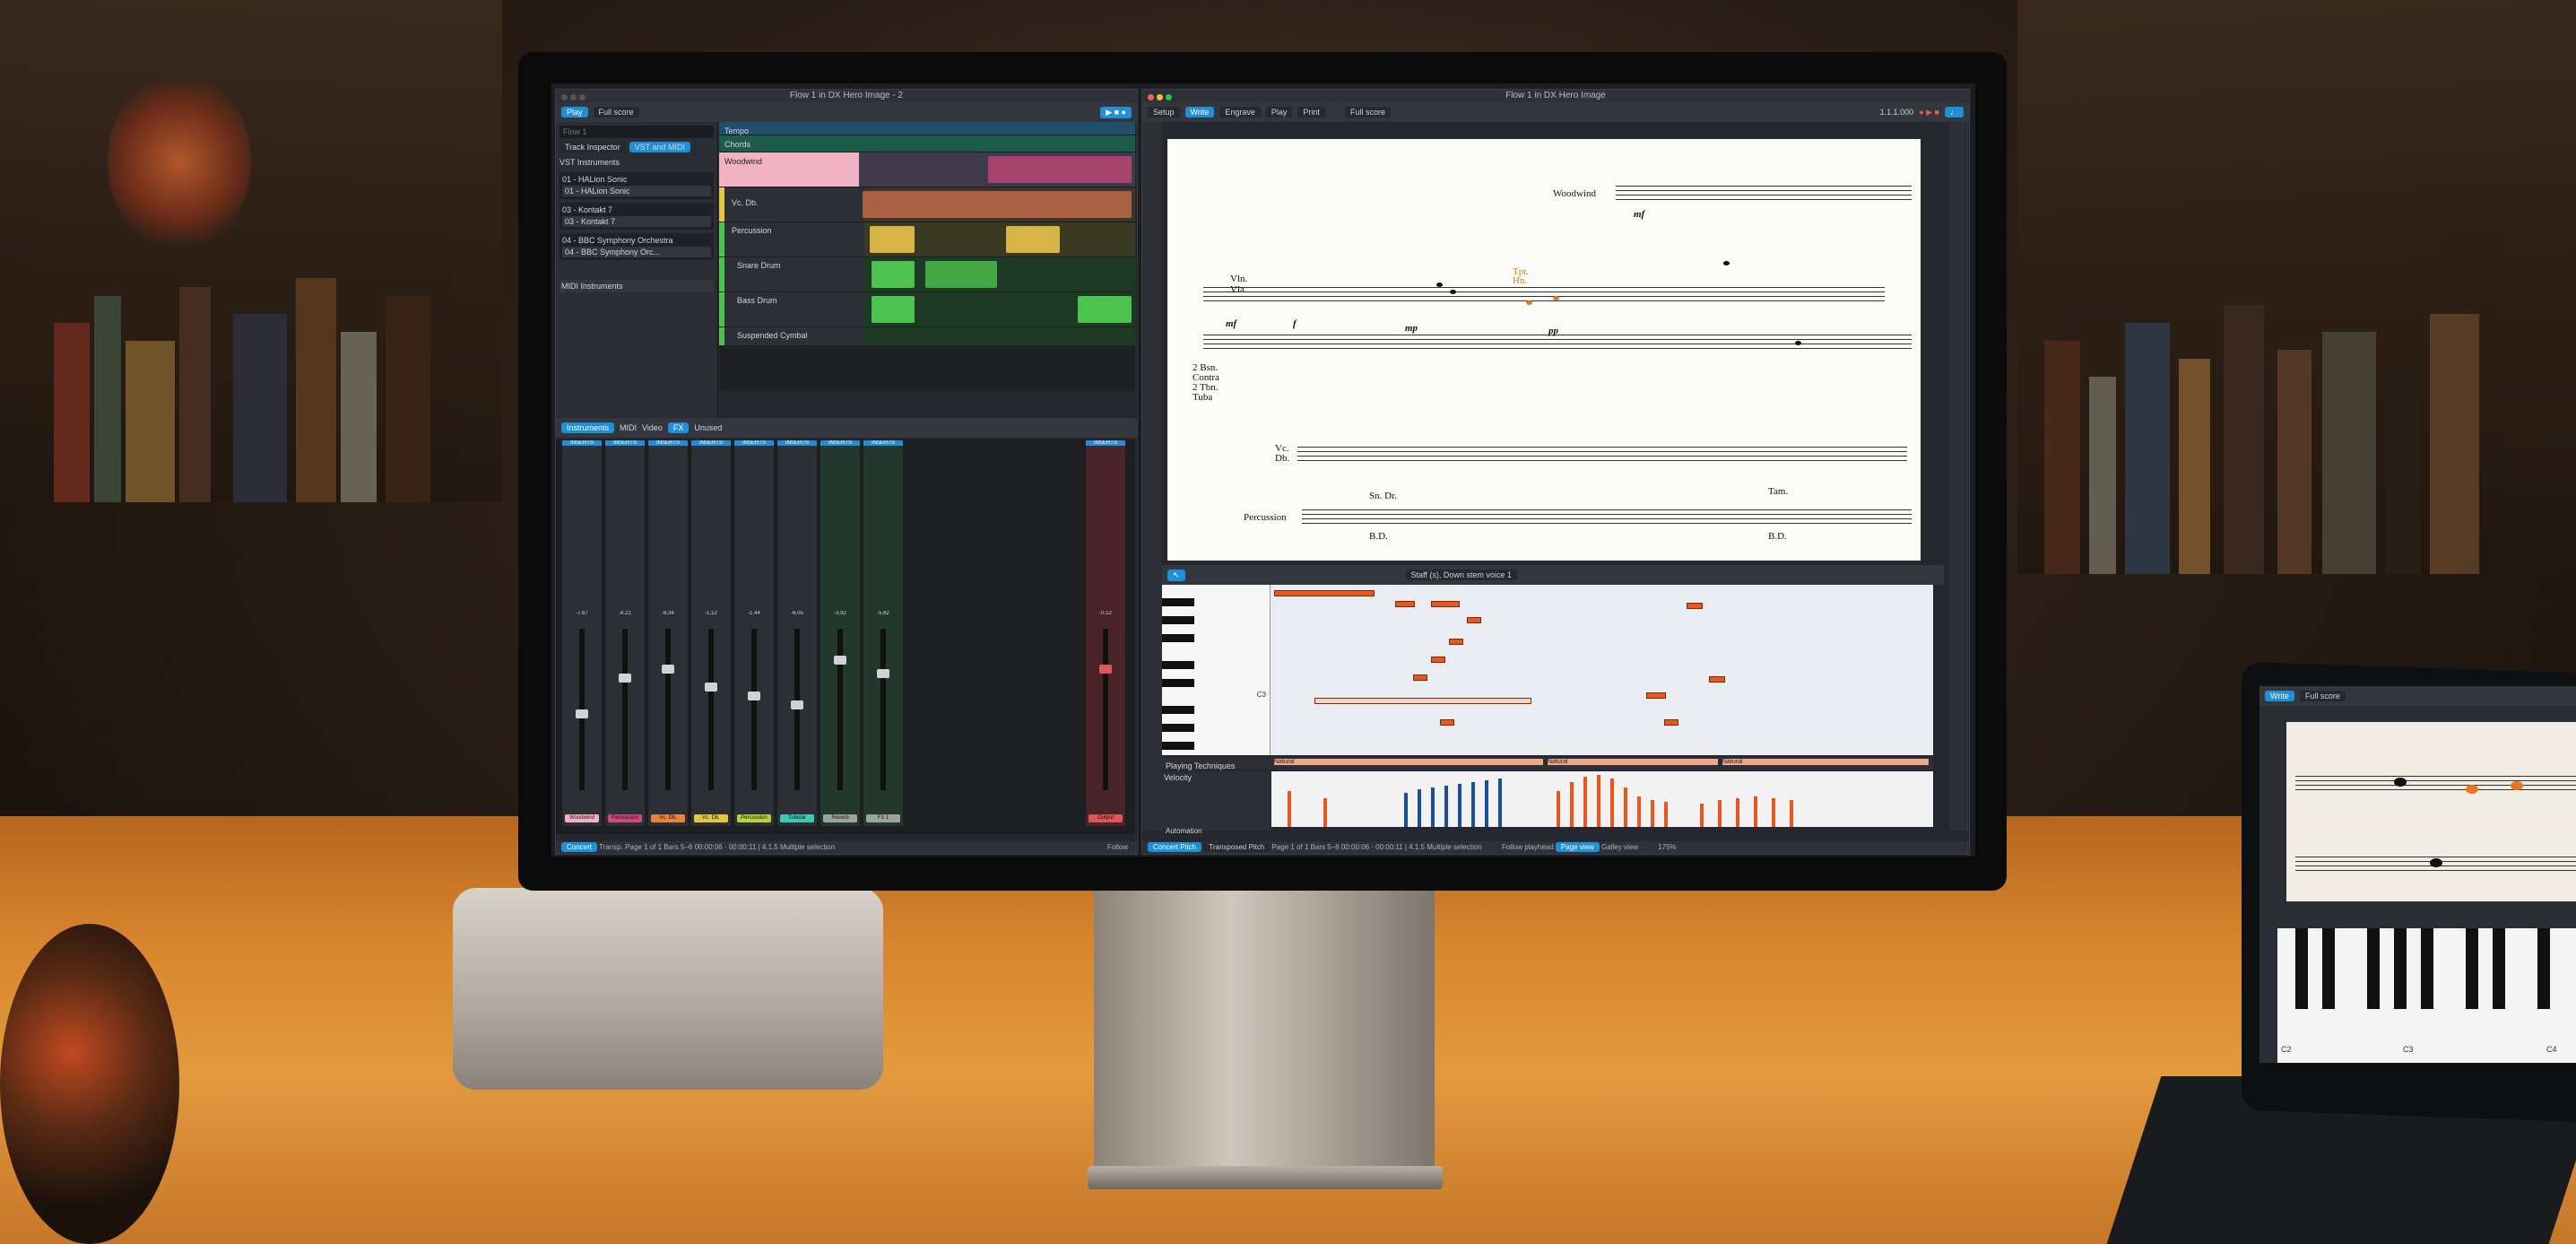 The height and width of the screenshot is (1244, 2576). What do you see at coordinates (2322, 696) in the screenshot?
I see `ipad-view: Full score` at bounding box center [2322, 696].